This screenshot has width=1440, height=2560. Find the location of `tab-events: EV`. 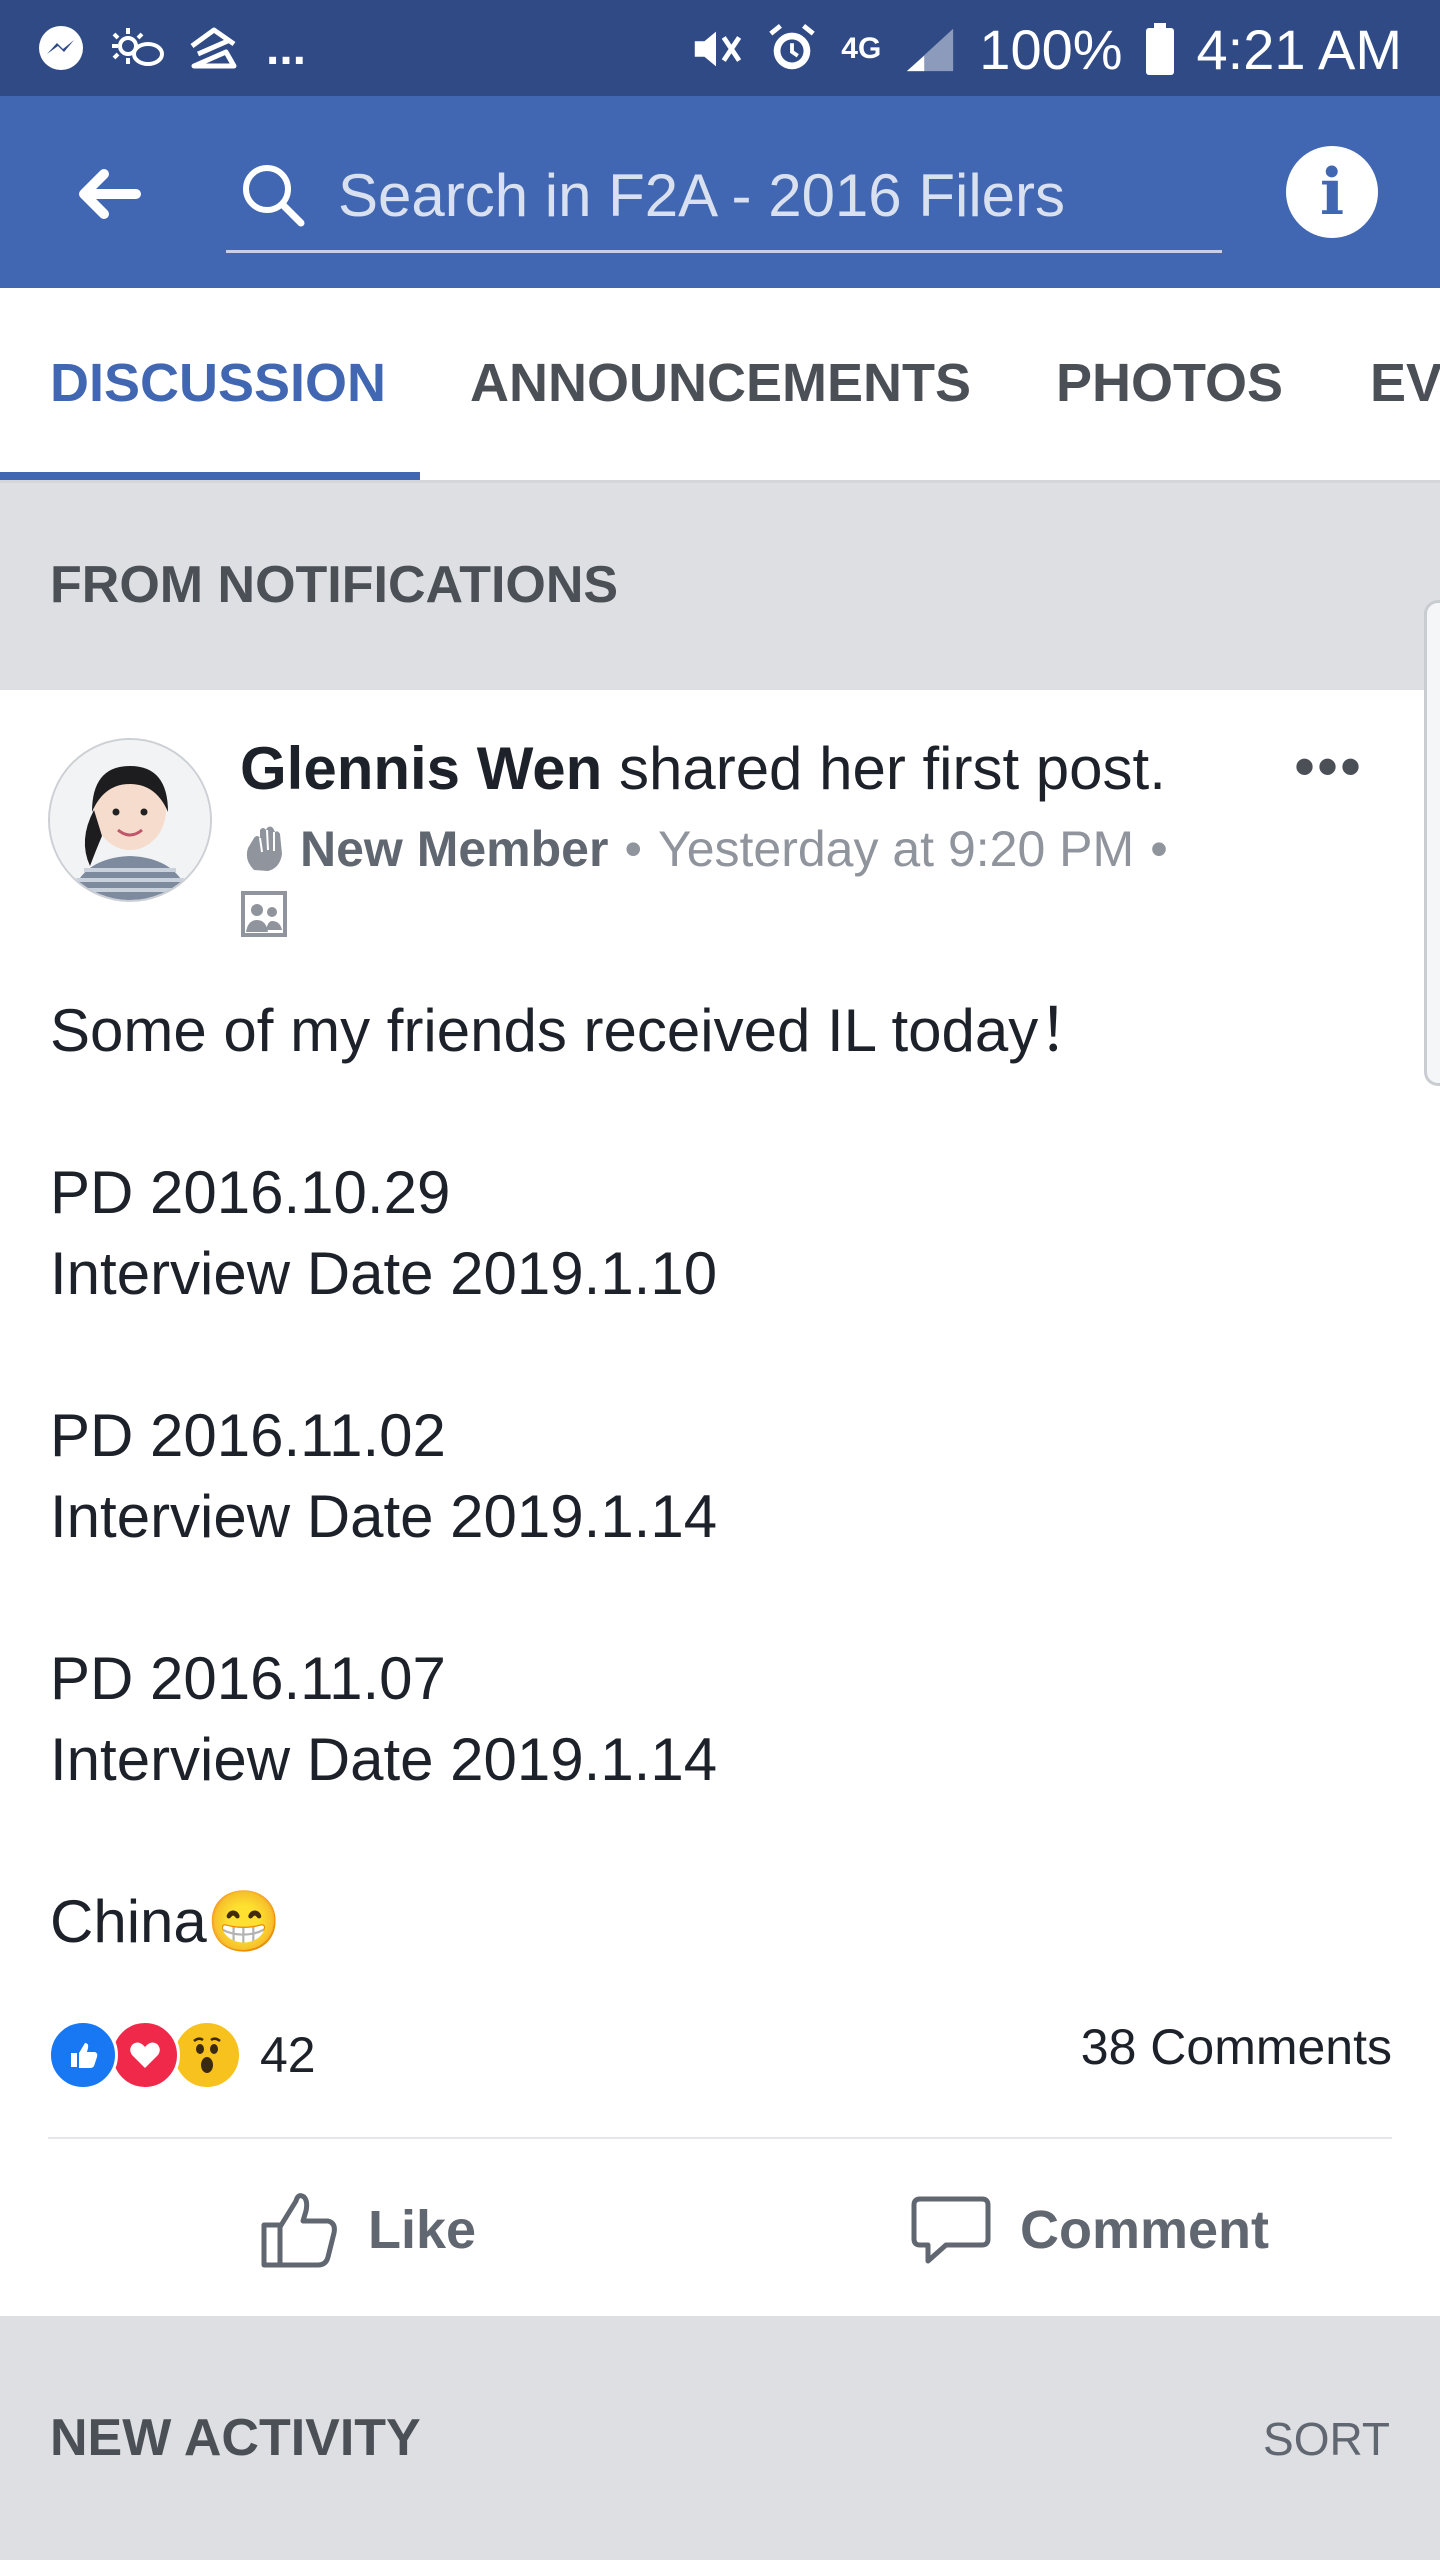

tab-events: EV is located at coordinates (1405, 382).